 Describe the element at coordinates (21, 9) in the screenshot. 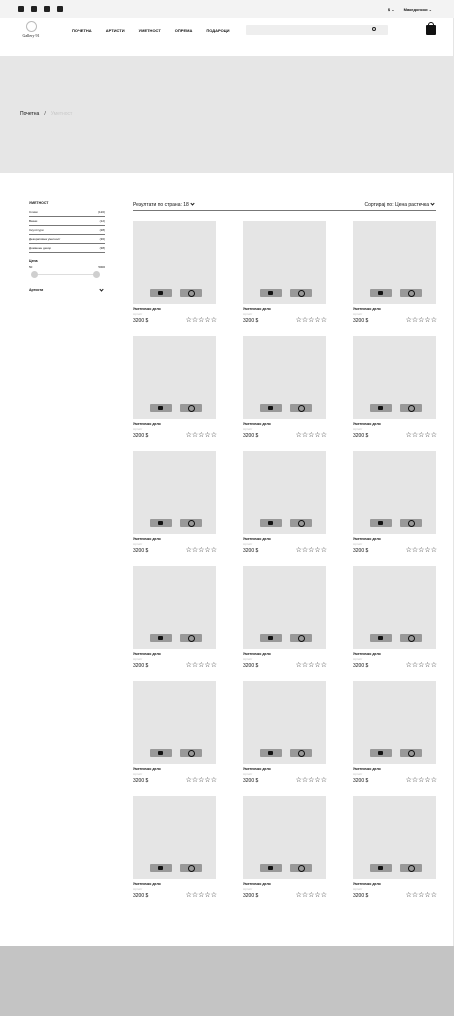

I see `instagram-icon` at that location.